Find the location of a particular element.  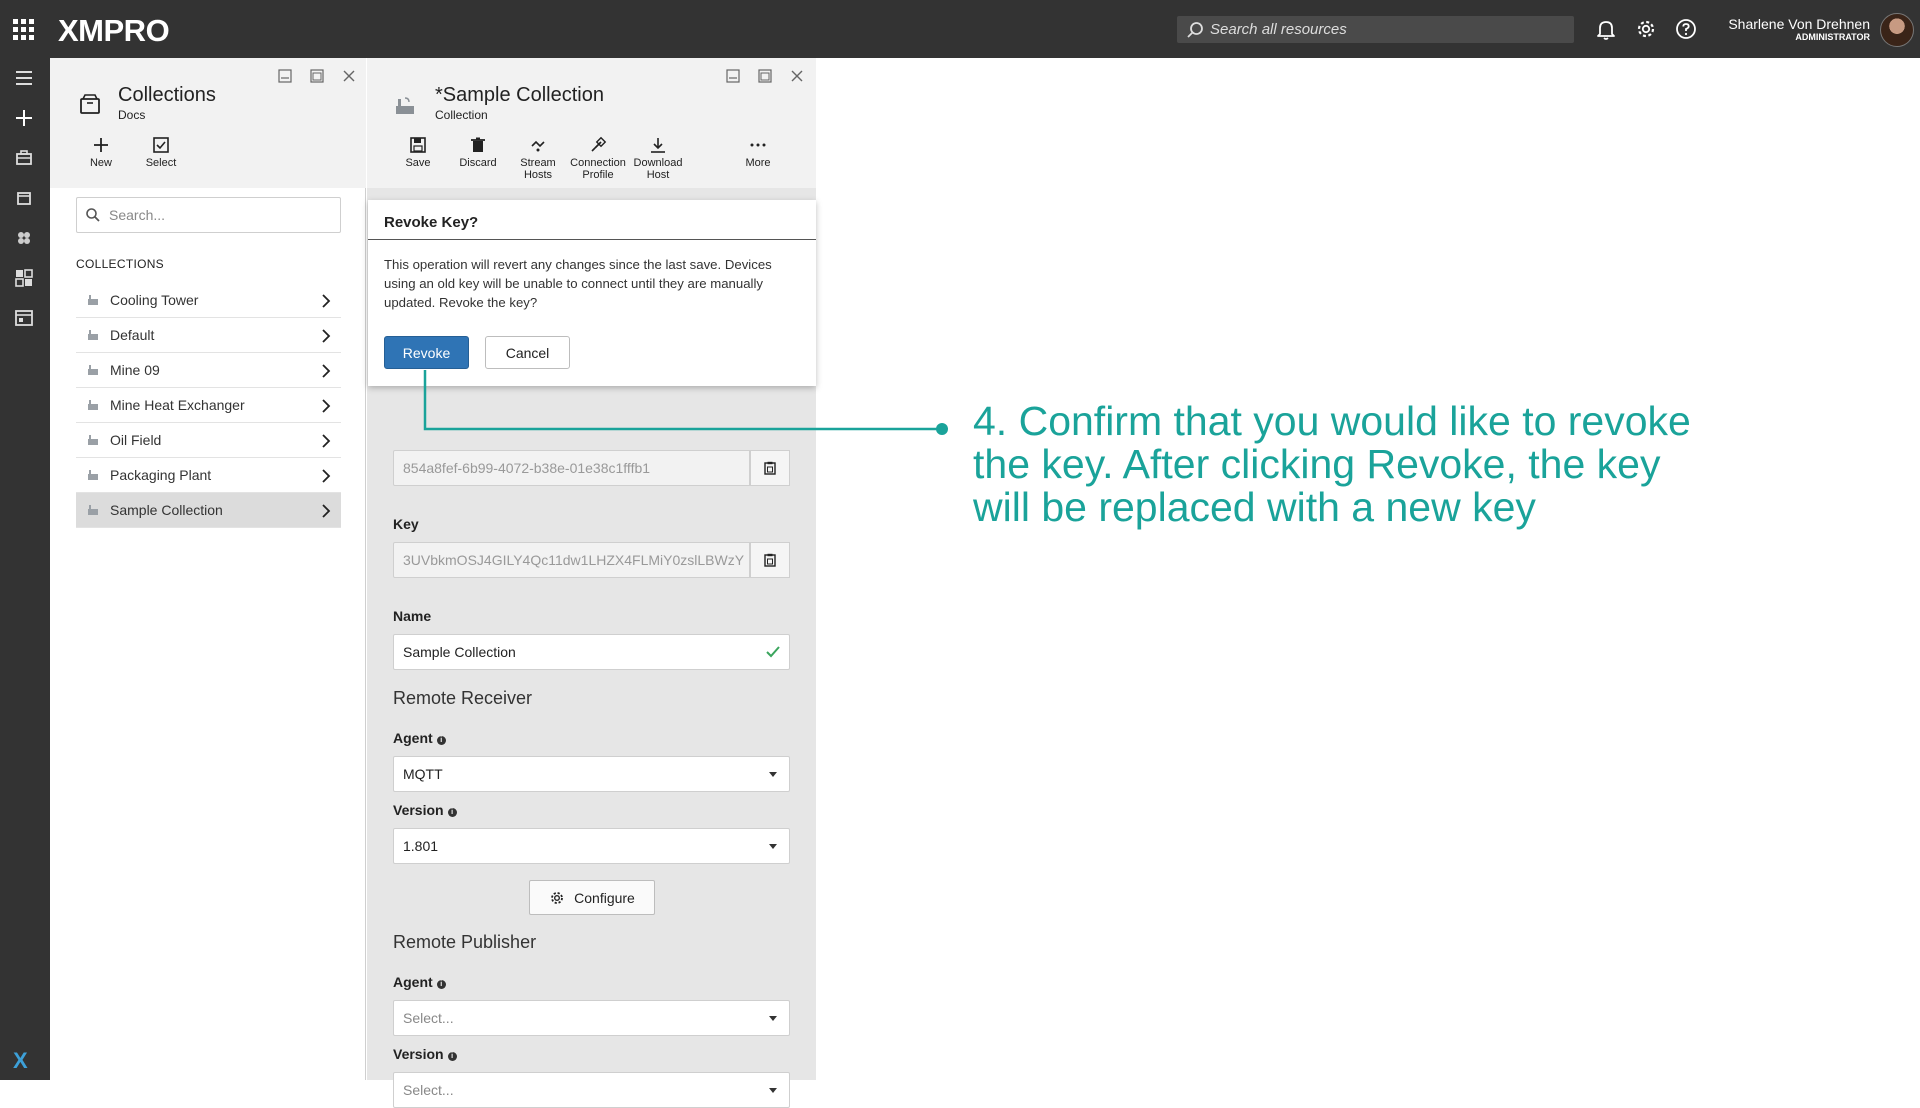

search-icon is located at coordinates (93, 215).